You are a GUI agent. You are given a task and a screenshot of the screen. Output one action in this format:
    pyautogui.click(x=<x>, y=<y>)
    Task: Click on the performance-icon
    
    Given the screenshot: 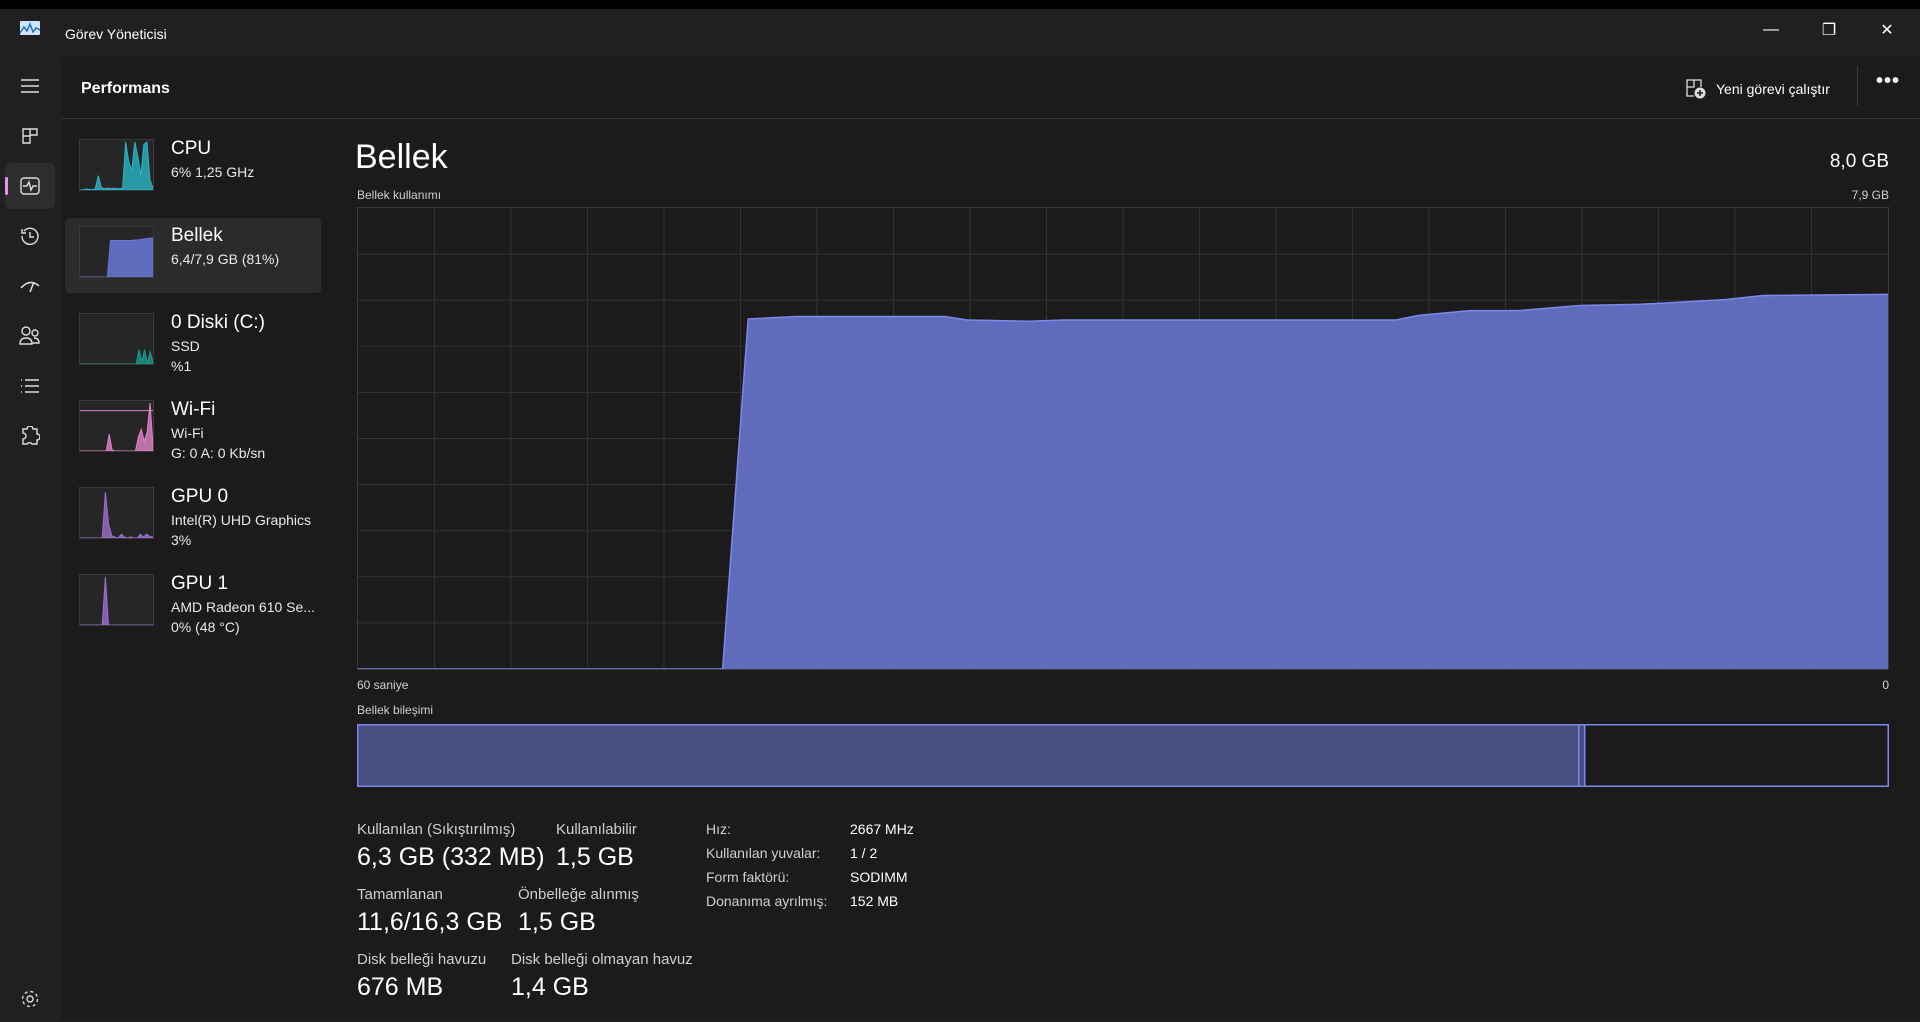 What is the action you would take?
    pyautogui.click(x=30, y=186)
    